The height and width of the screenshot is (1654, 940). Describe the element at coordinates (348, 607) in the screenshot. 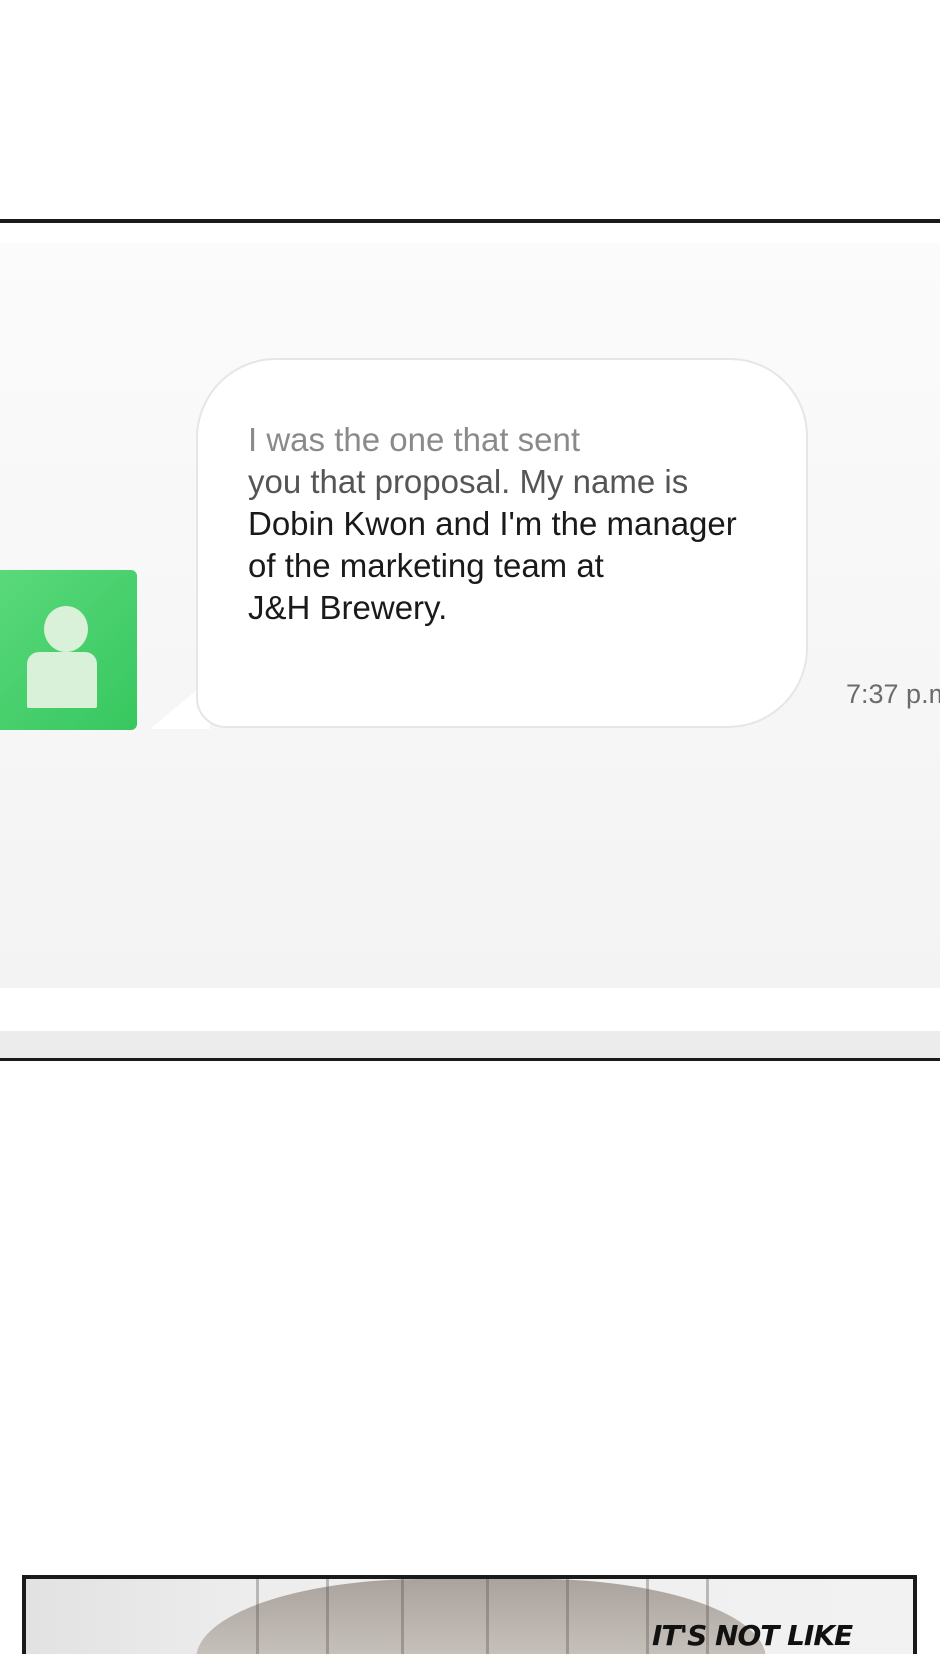

I see `message-line: J&H Brewery.` at that location.